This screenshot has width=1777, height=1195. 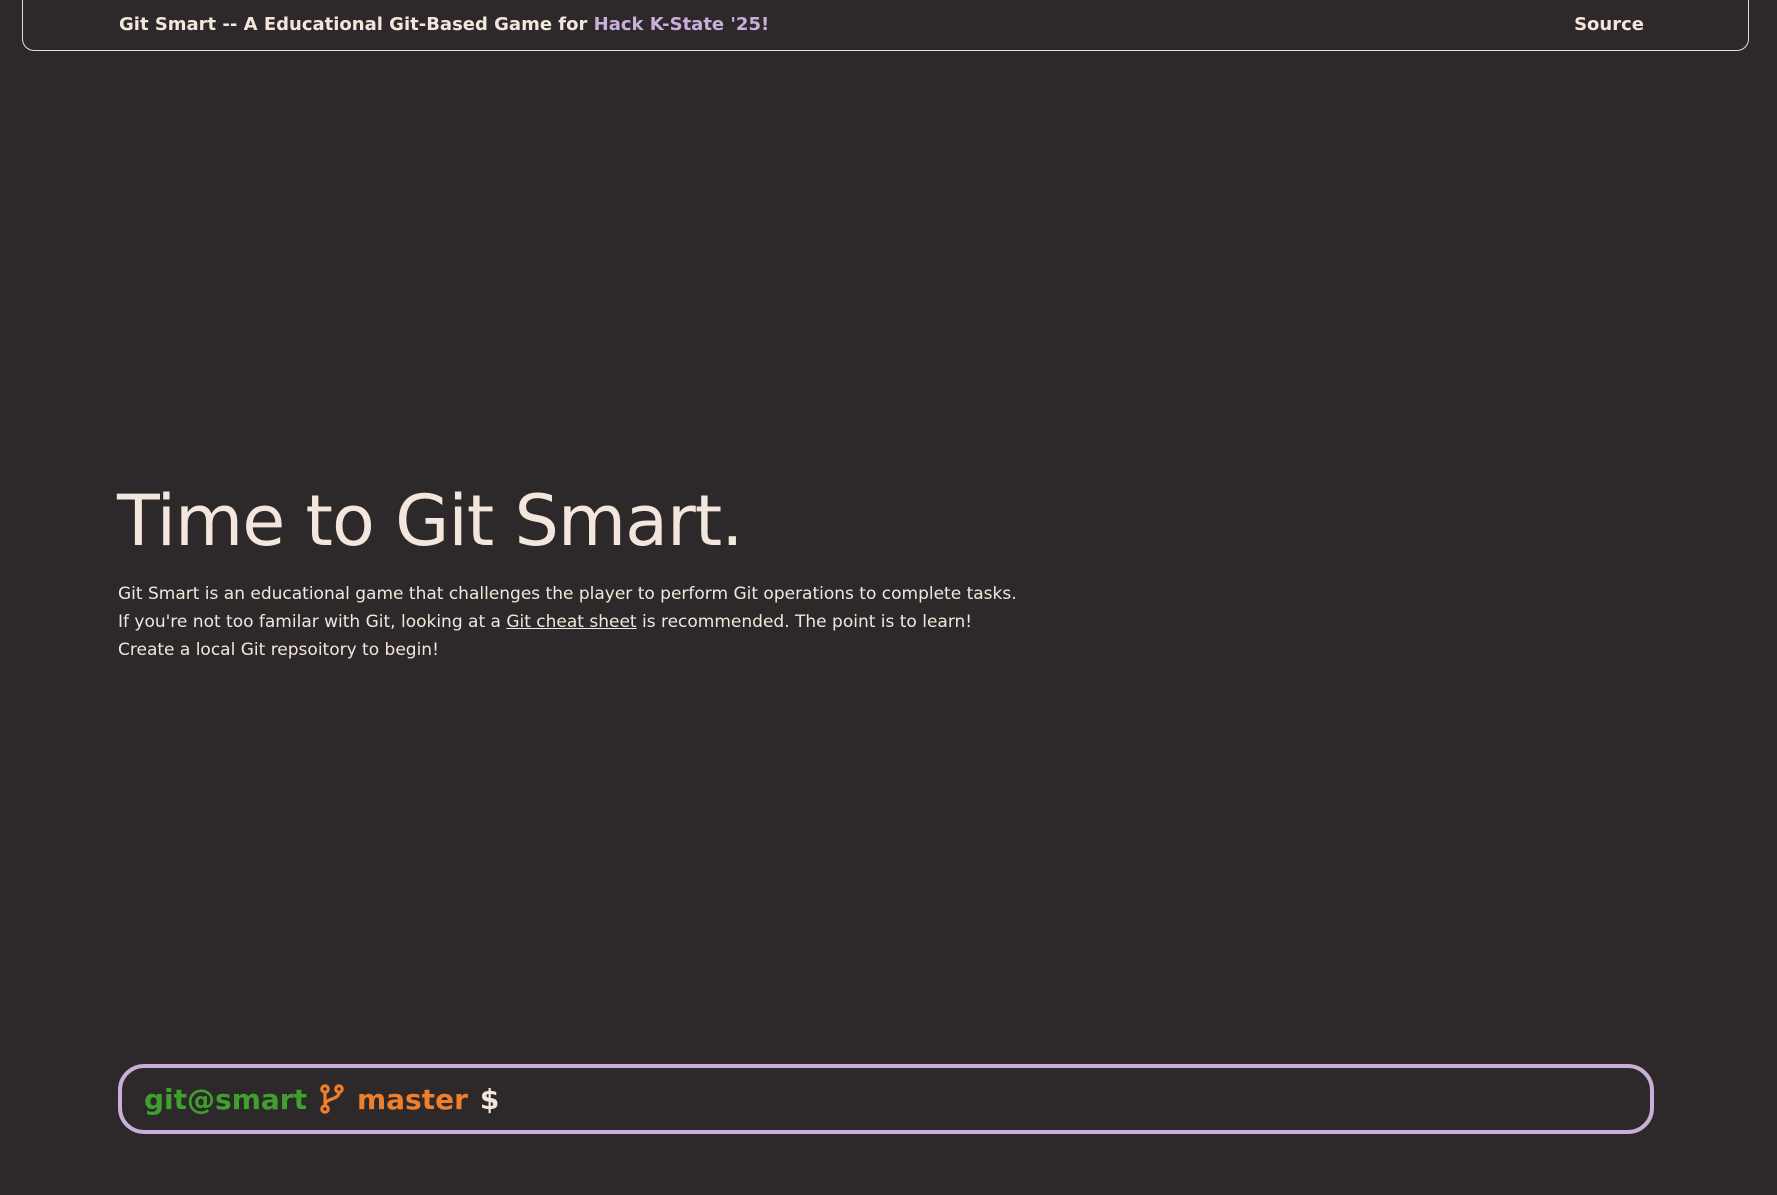 I want to click on source-link: Source, so click(x=1609, y=24).